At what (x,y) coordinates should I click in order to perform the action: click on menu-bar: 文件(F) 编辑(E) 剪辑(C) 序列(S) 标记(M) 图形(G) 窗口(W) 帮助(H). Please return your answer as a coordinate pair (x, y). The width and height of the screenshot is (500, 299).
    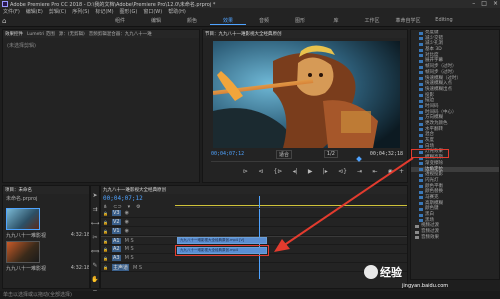
    Looking at the image, I should click on (250, 11).